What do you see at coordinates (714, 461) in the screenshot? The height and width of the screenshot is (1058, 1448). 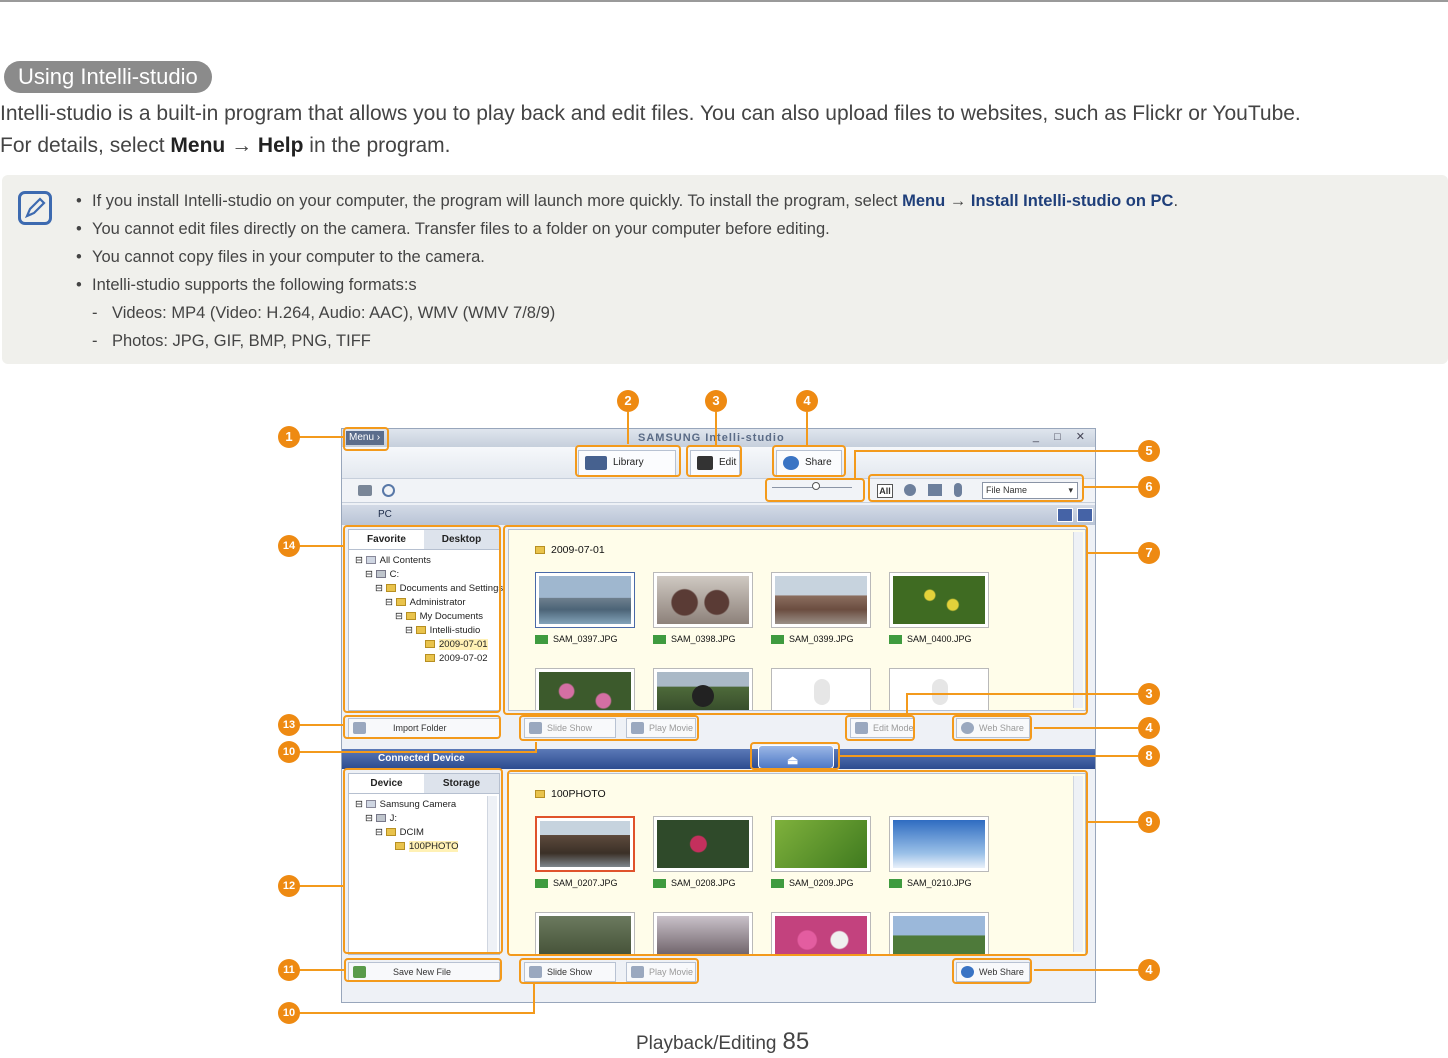 I see `callout-box-edit` at bounding box center [714, 461].